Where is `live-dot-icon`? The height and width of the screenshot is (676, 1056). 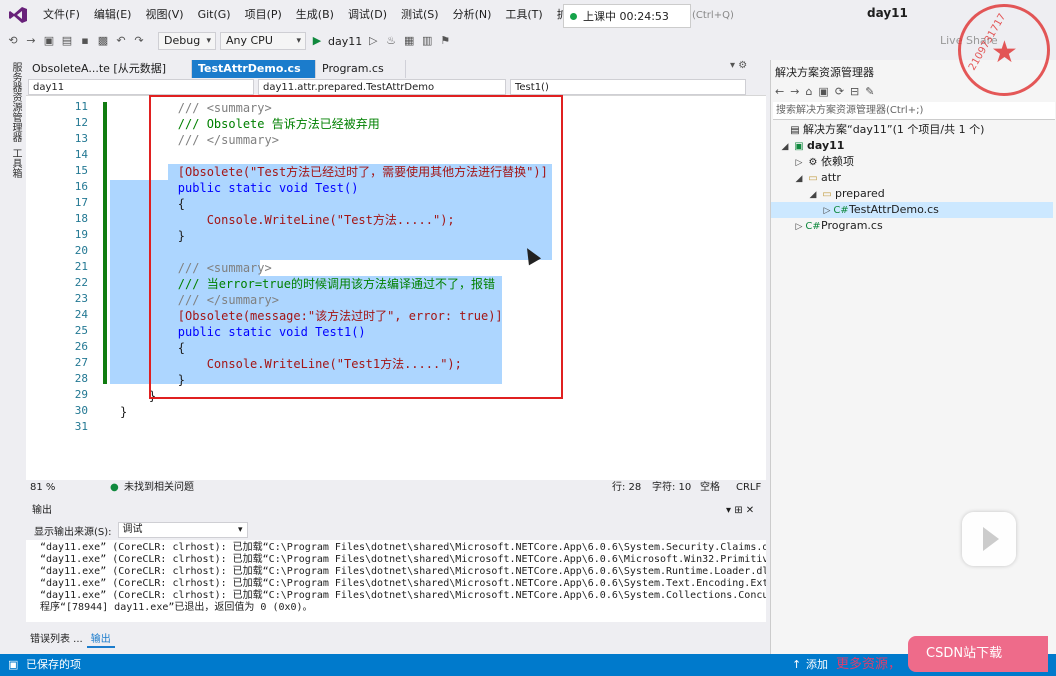 live-dot-icon is located at coordinates (573, 16).